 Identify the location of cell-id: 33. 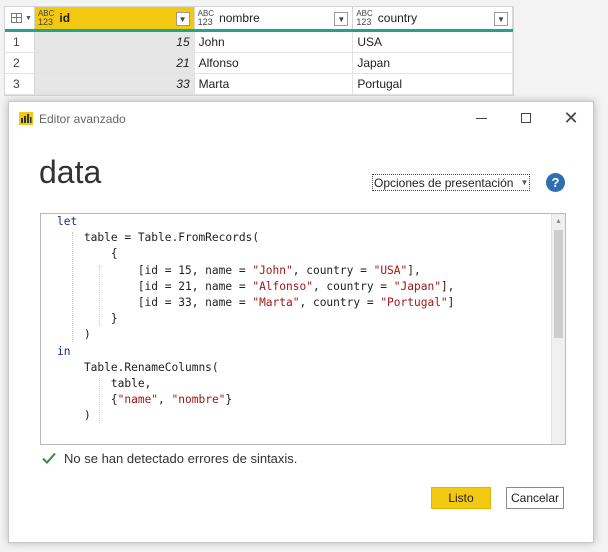
(114, 84).